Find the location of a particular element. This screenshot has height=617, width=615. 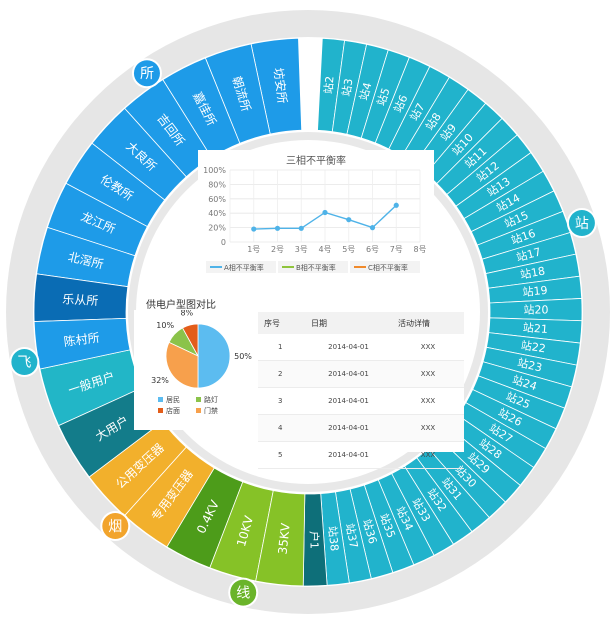

ring-item-label: 站21 is located at coordinates (535, 328).